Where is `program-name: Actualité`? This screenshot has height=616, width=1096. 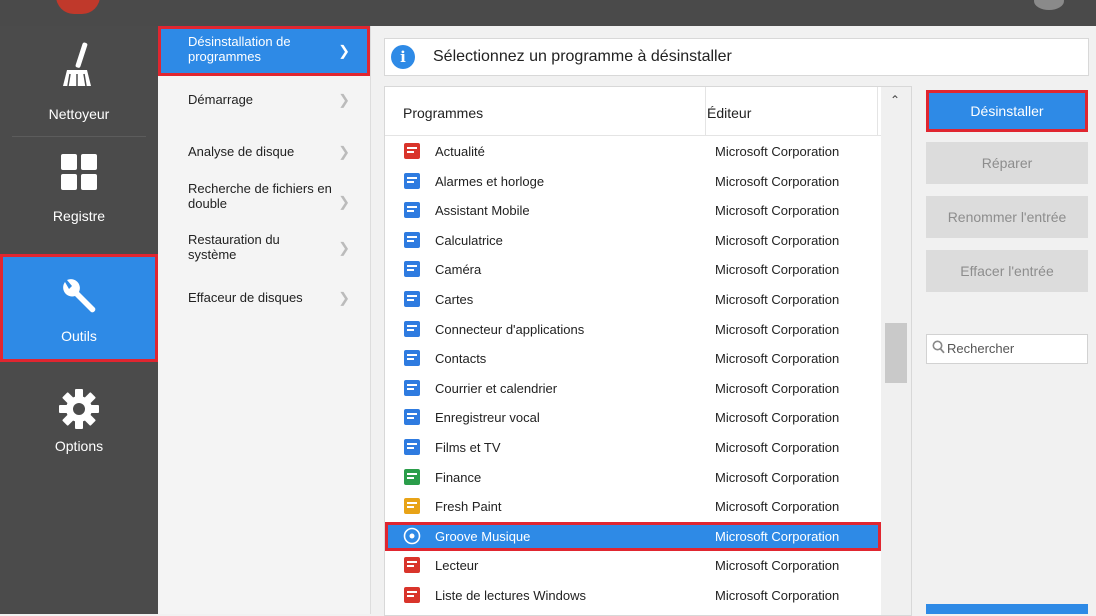
program-name: Actualité is located at coordinates (460, 151).